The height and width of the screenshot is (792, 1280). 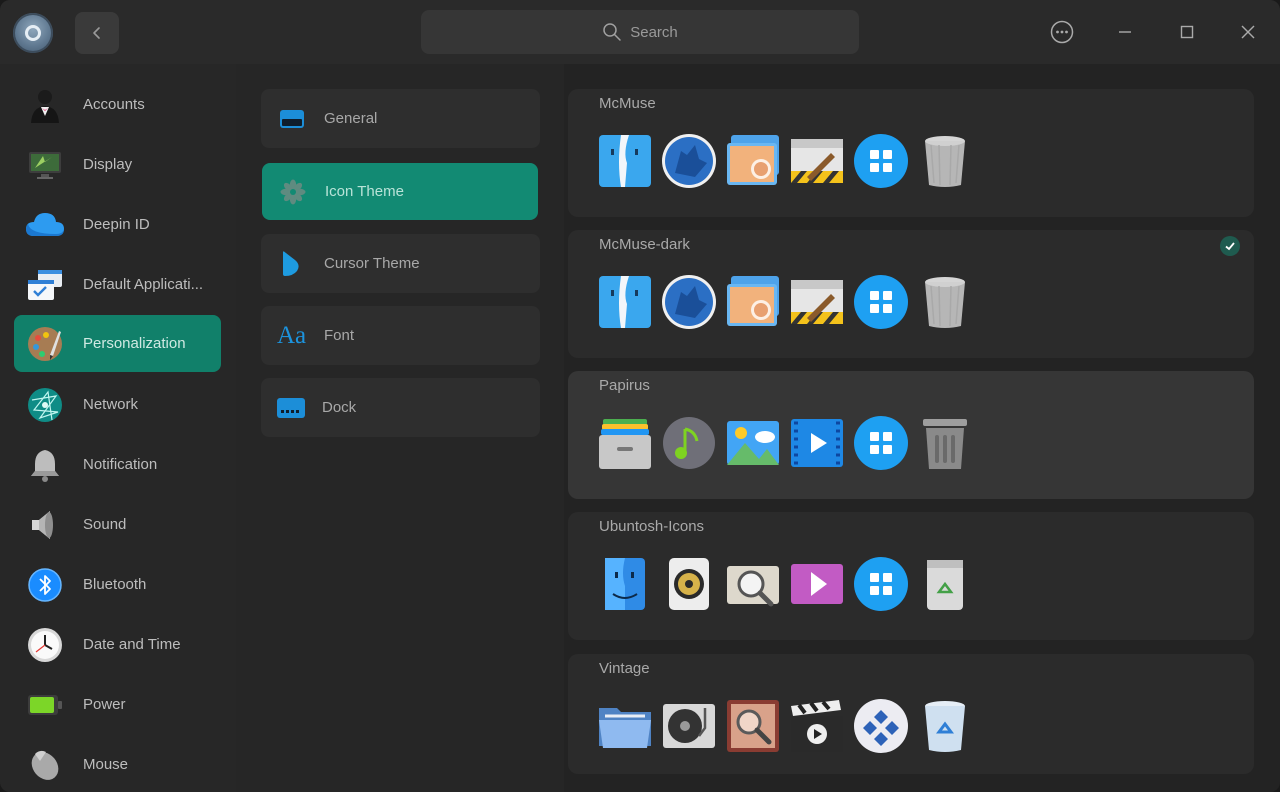 I want to click on sidebar-item-date-and-time: Date and Time, so click(x=117, y=644).